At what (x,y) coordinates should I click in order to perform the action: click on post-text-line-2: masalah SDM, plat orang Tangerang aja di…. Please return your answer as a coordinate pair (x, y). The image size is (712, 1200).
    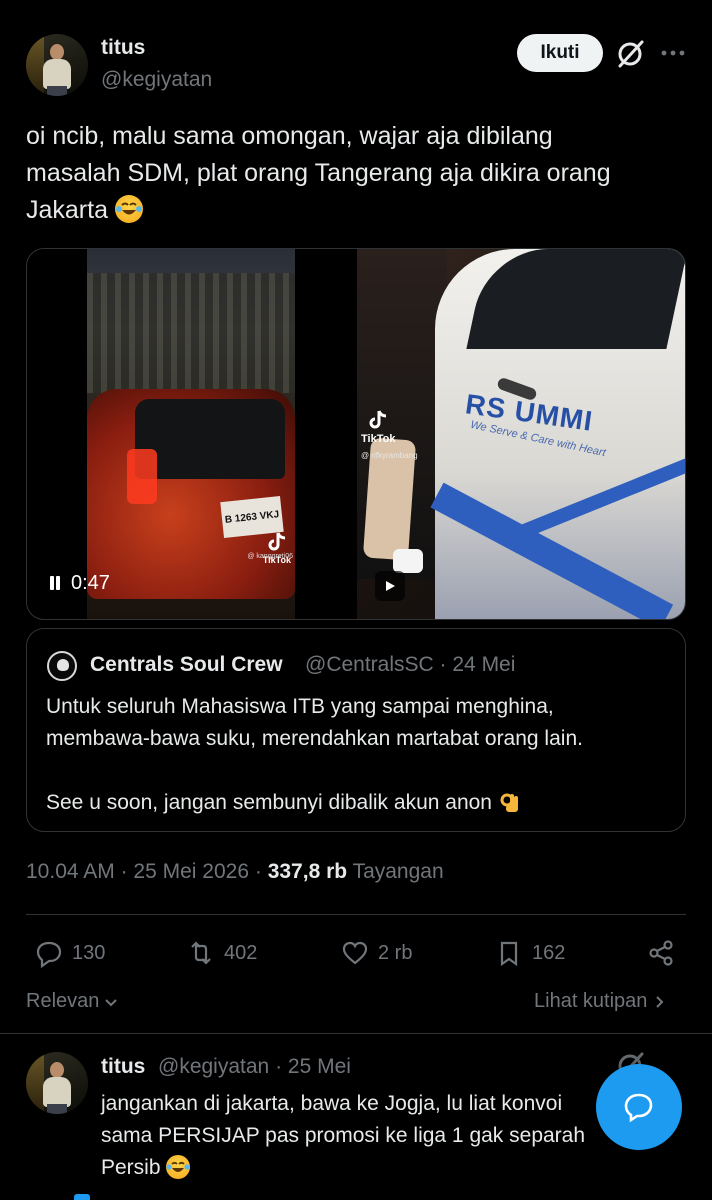
    Looking at the image, I should click on (318, 173).